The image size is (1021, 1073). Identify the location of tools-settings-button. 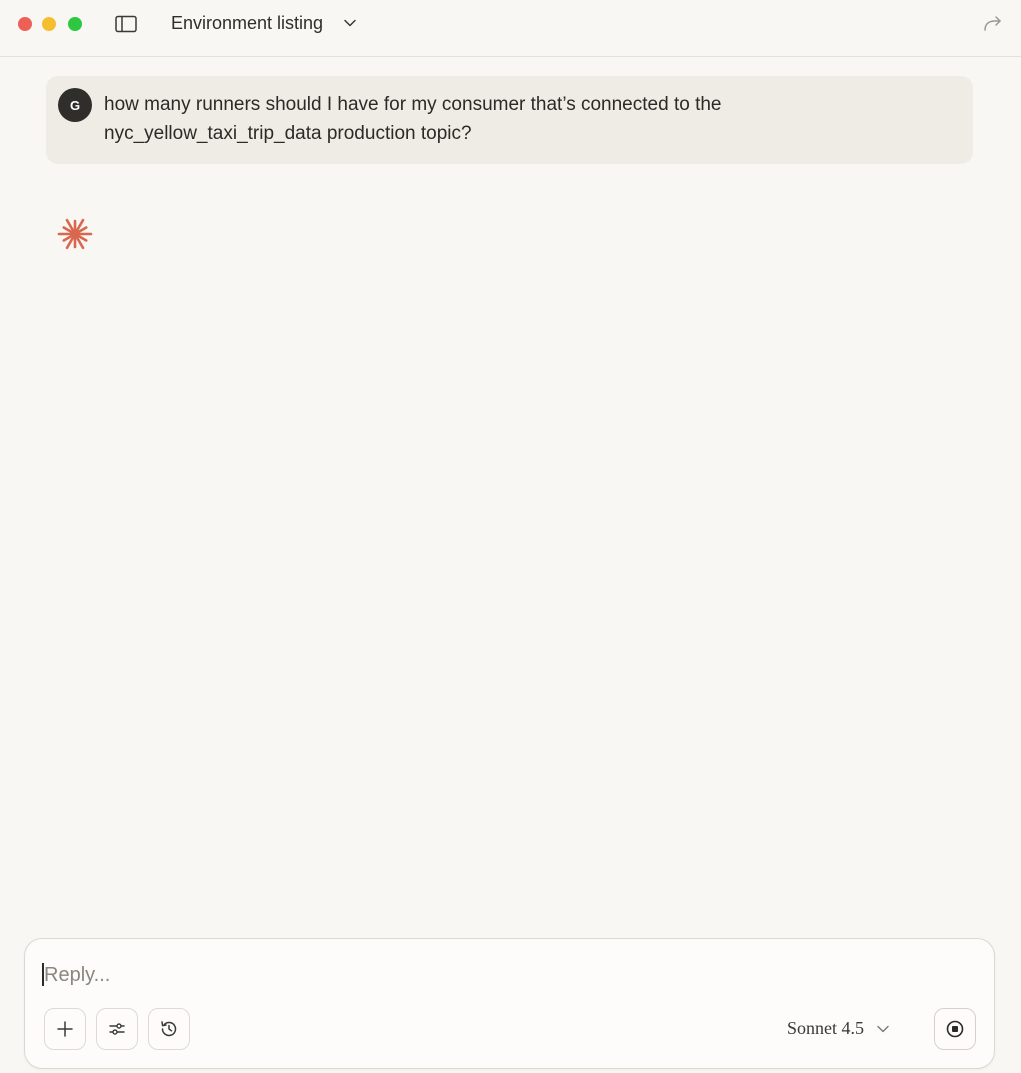
(117, 1029).